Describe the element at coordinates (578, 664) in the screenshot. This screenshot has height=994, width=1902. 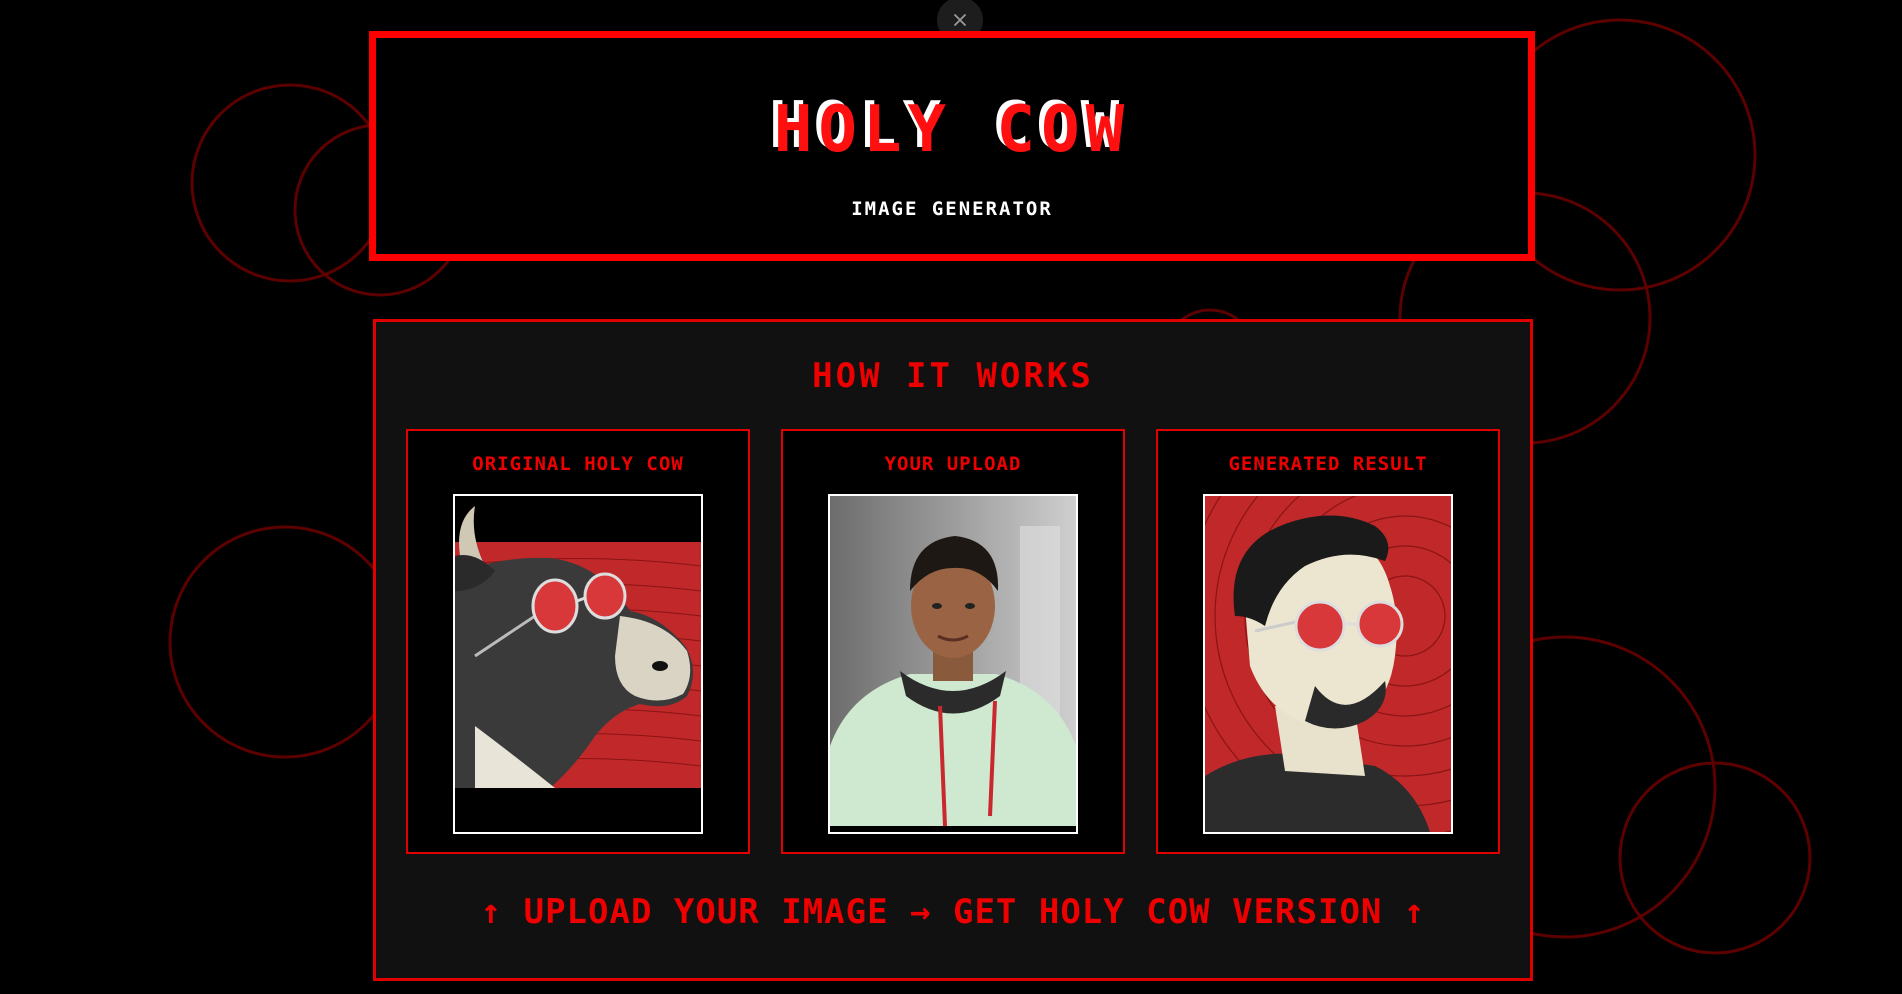
I see `cow-illustration-image` at that location.